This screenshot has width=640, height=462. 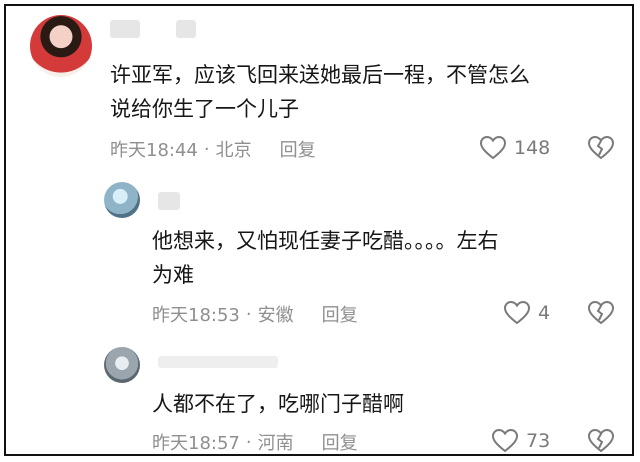 What do you see at coordinates (255, 314) in the screenshot?
I see `comment-meta: 昨天18:53 · 安徽 回复` at bounding box center [255, 314].